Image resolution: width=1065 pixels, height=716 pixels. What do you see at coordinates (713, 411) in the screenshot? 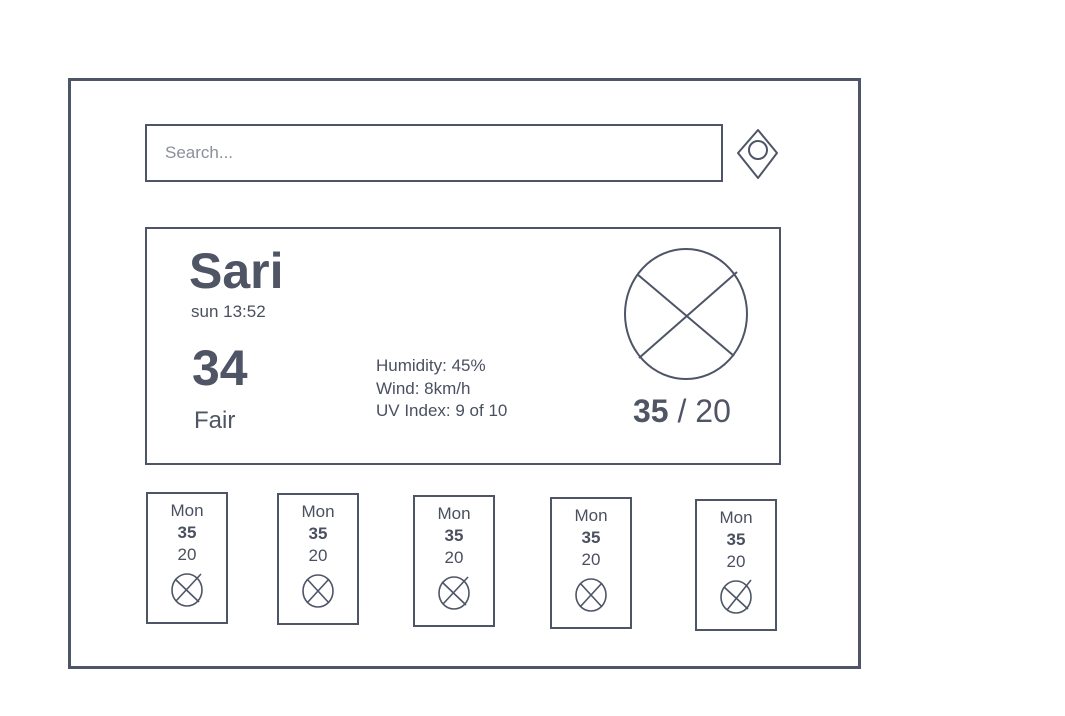
I see `low-temperature: 20` at bounding box center [713, 411].